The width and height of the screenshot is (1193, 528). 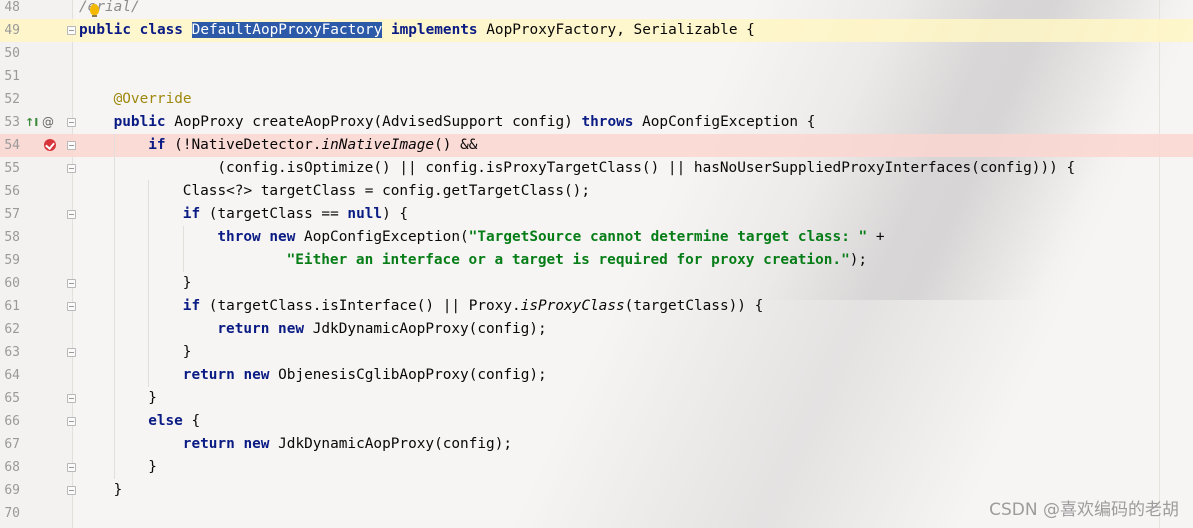 I want to click on code-text: if (targetClass == null) {, so click(x=295, y=214).